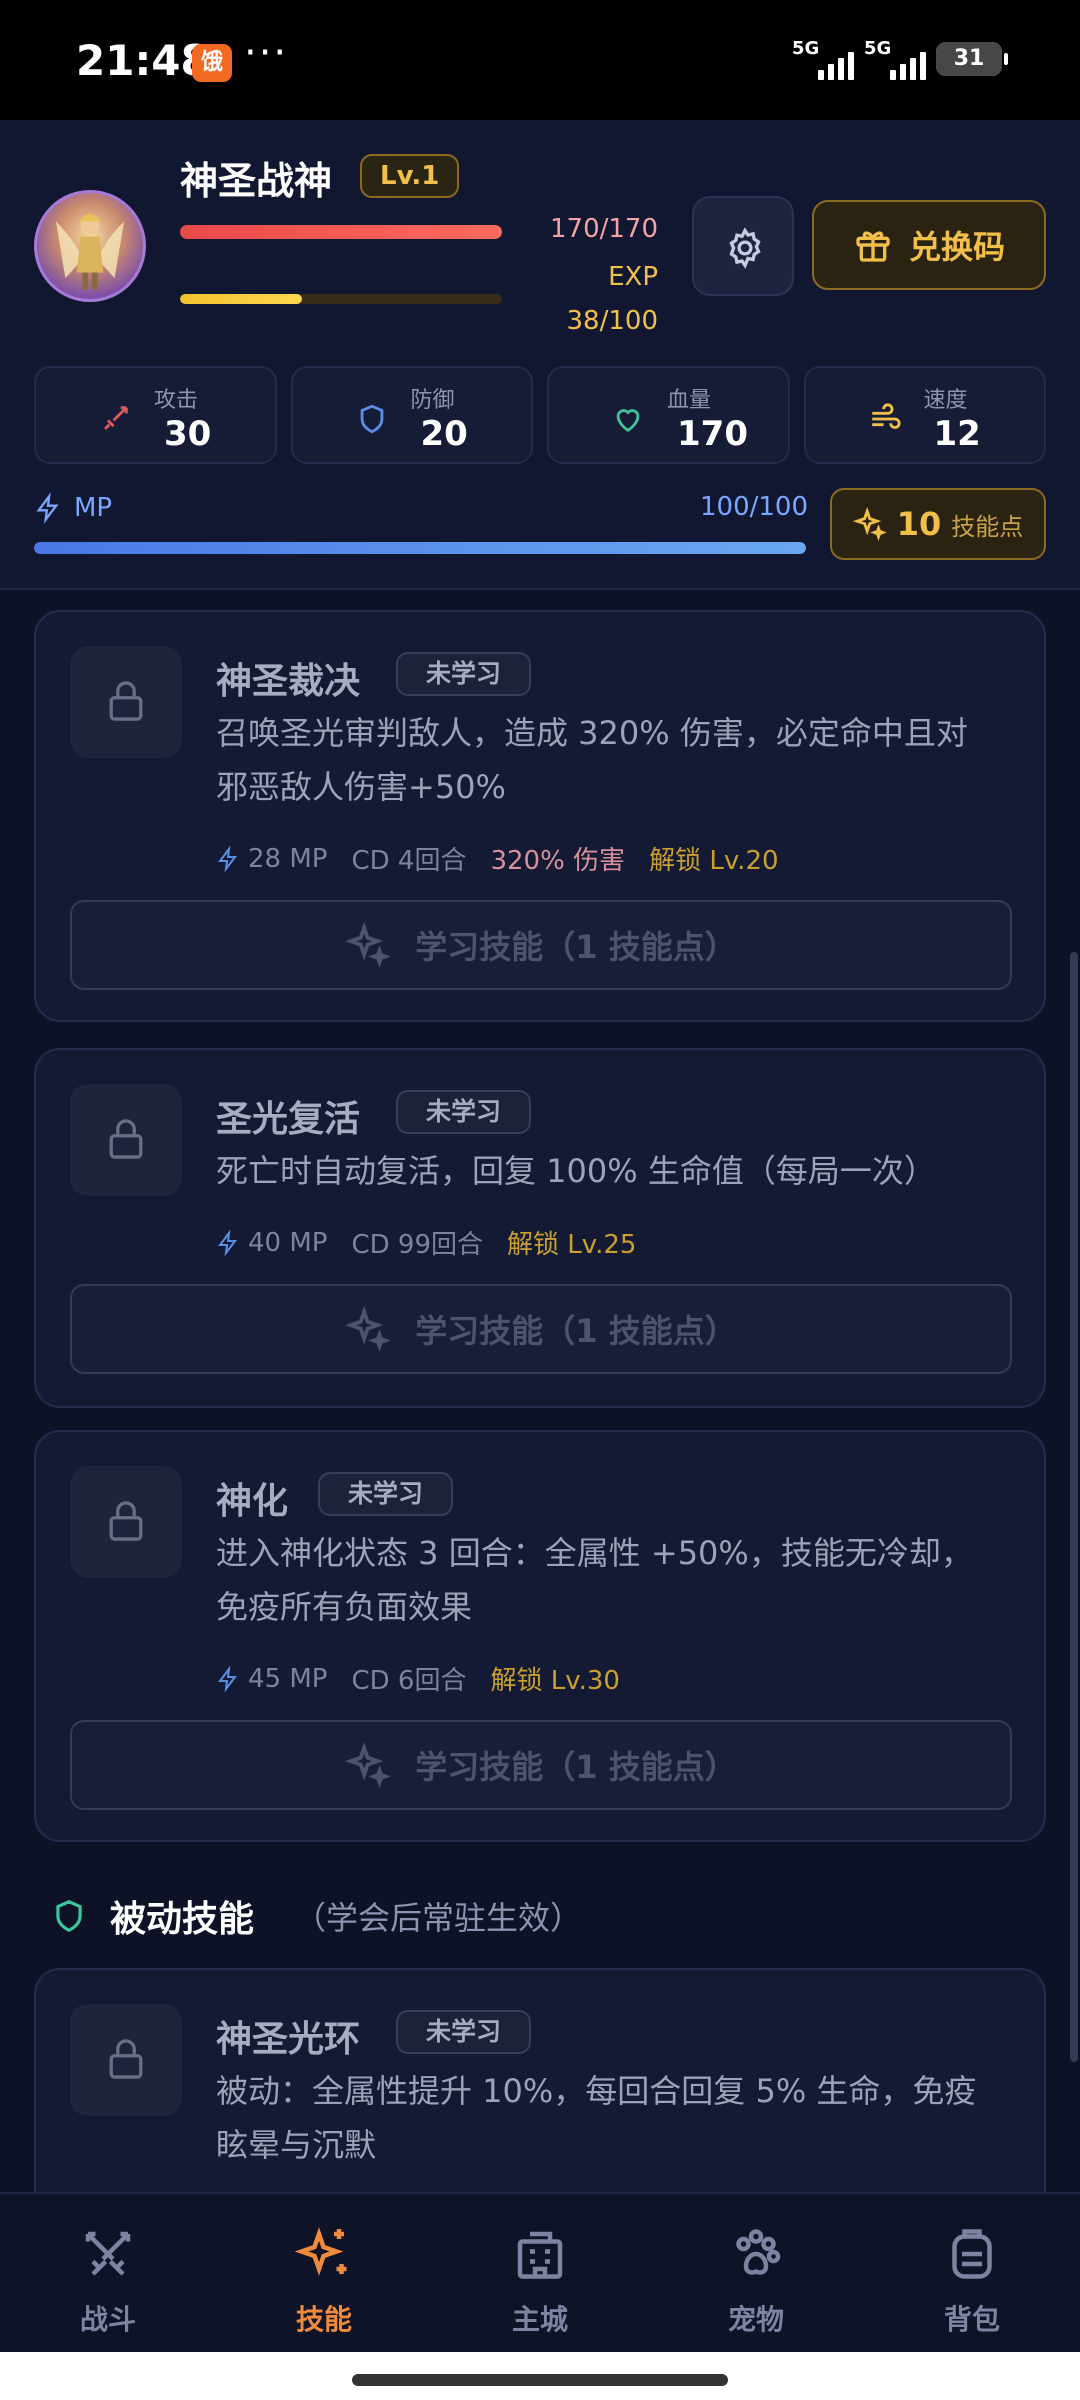  I want to click on exp-bar-fill, so click(241, 299).